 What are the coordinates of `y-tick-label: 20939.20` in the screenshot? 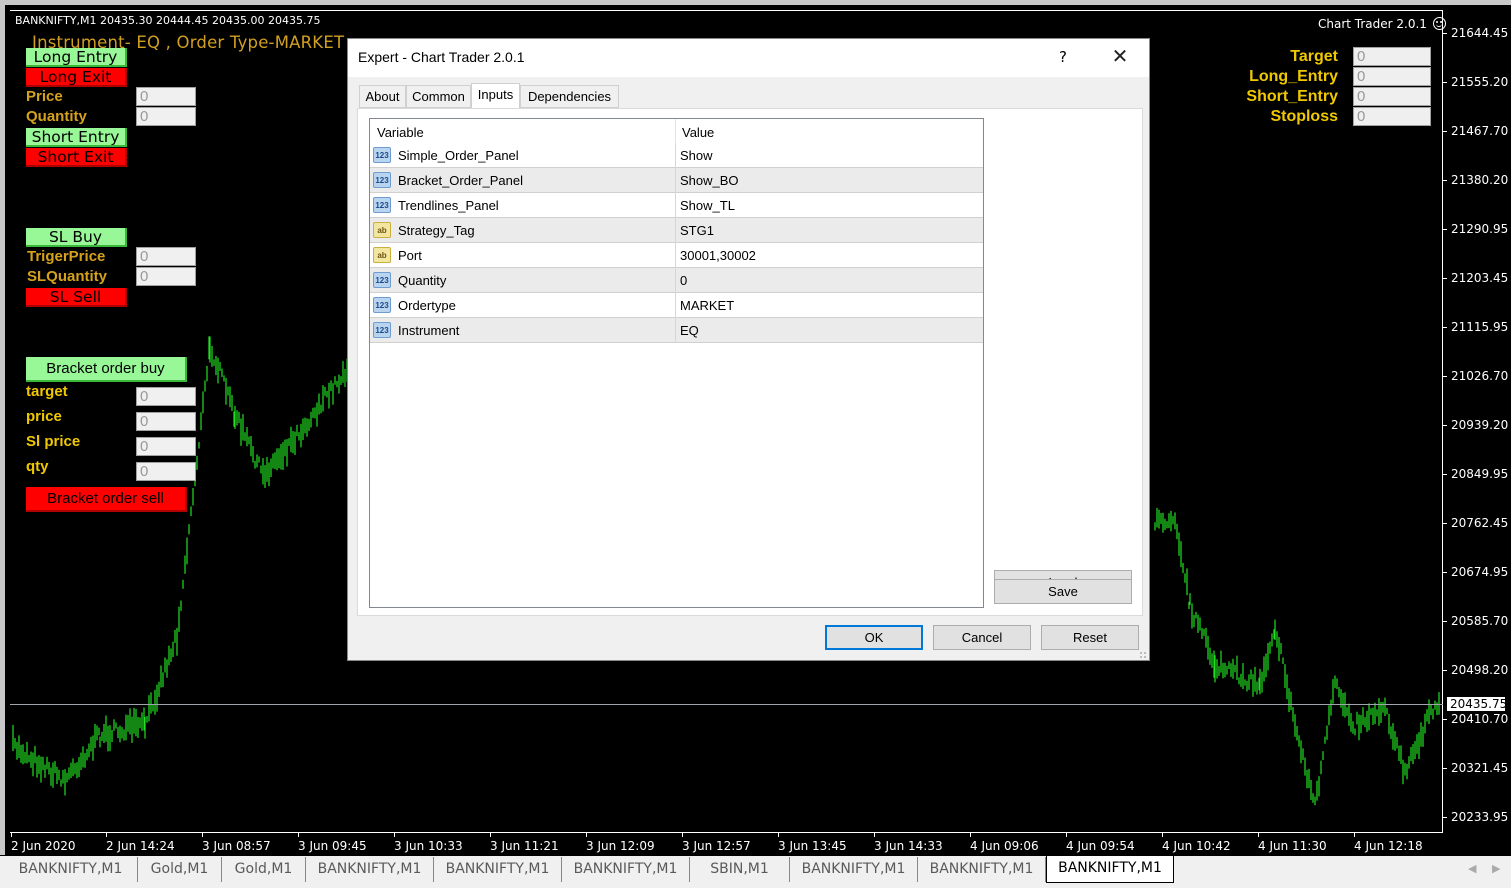 It's located at (1480, 425).